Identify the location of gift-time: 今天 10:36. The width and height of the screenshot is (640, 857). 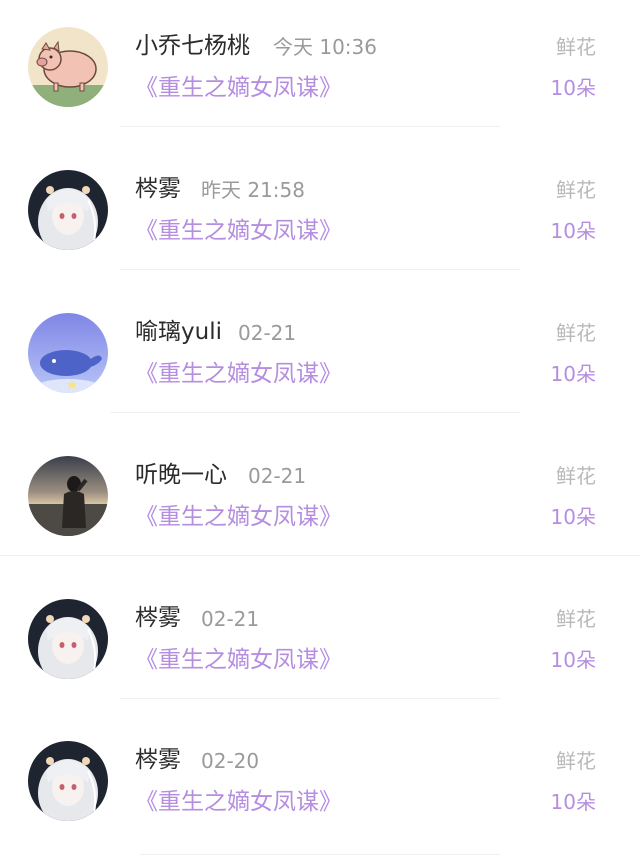
(325, 47).